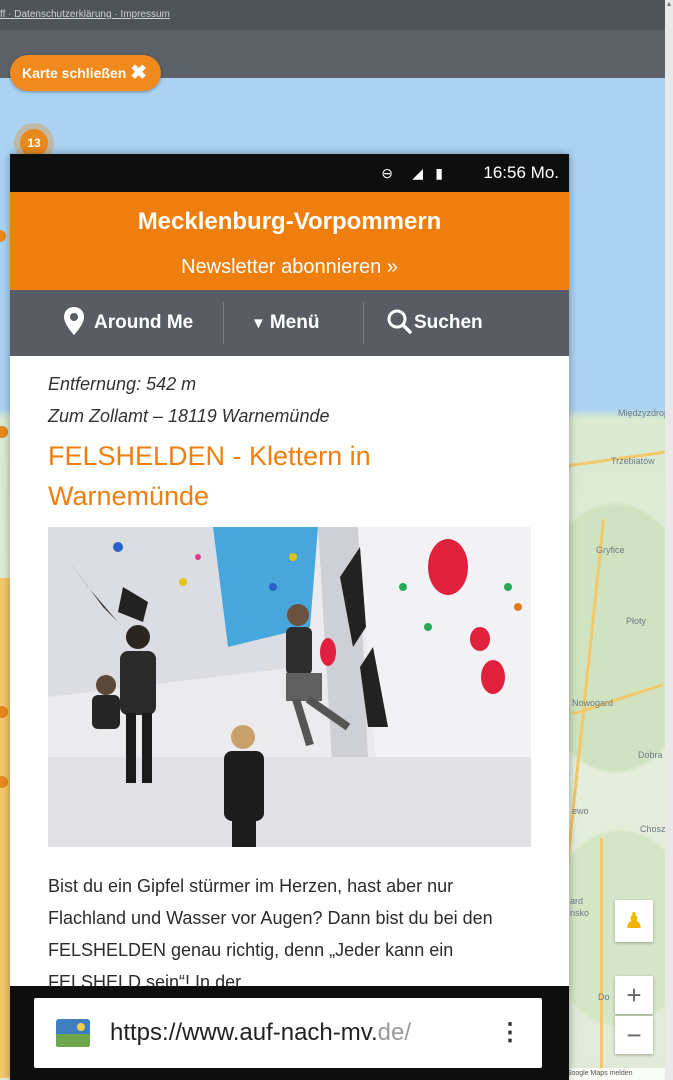  What do you see at coordinates (650, 755) in the screenshot?
I see `map-label: Dobra` at bounding box center [650, 755].